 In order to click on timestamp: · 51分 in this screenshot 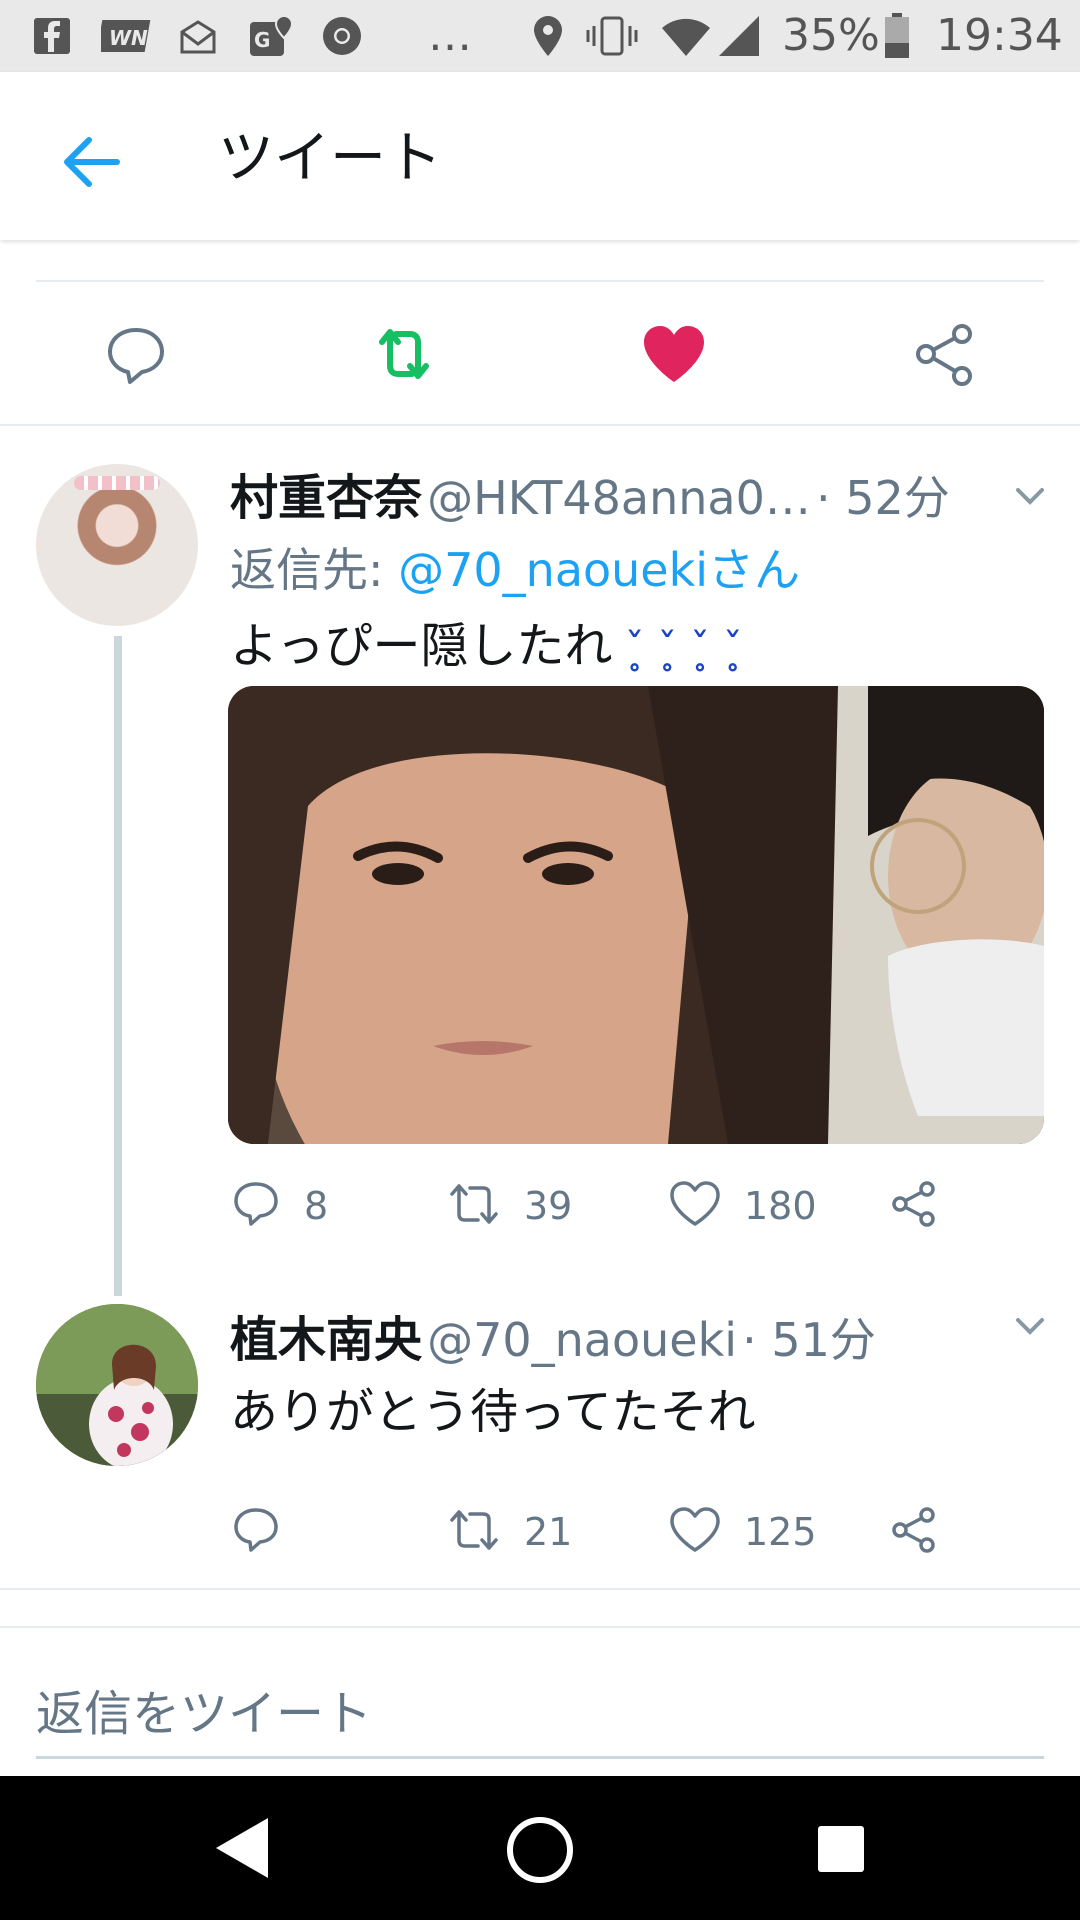, I will do `click(809, 1340)`.